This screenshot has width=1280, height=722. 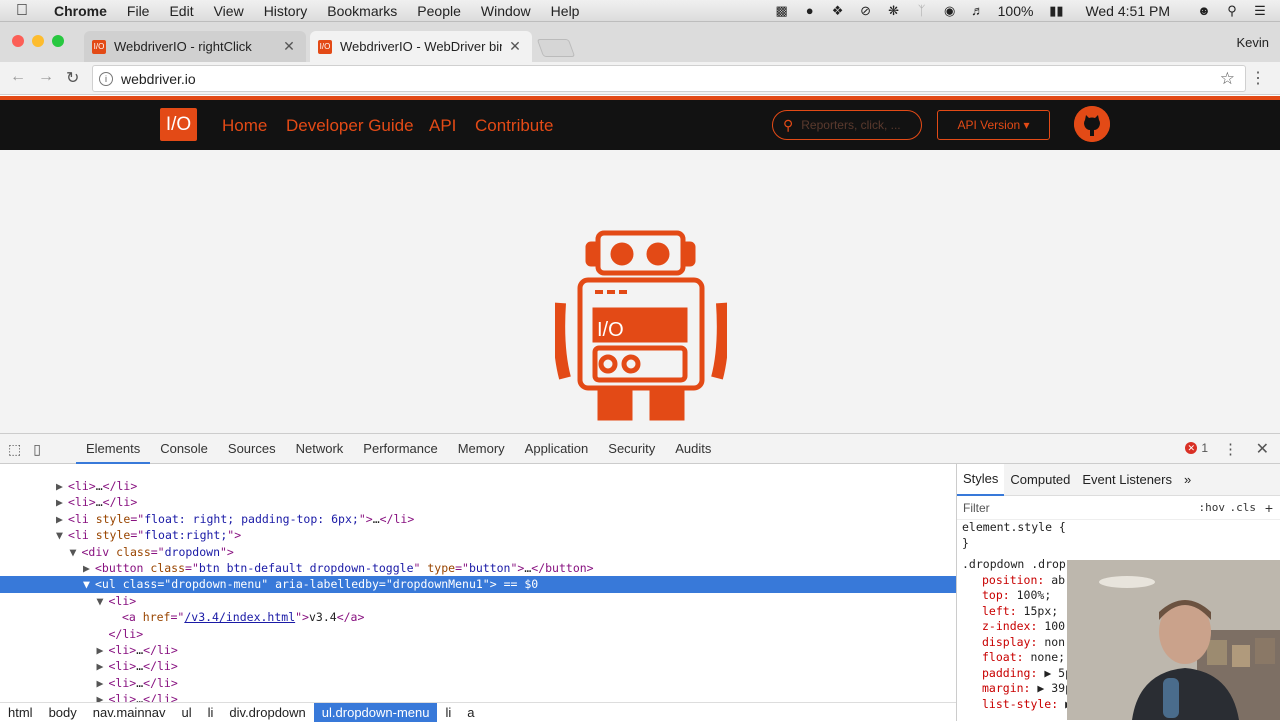 I want to click on menu-app-name: Chrome, so click(x=80, y=11).